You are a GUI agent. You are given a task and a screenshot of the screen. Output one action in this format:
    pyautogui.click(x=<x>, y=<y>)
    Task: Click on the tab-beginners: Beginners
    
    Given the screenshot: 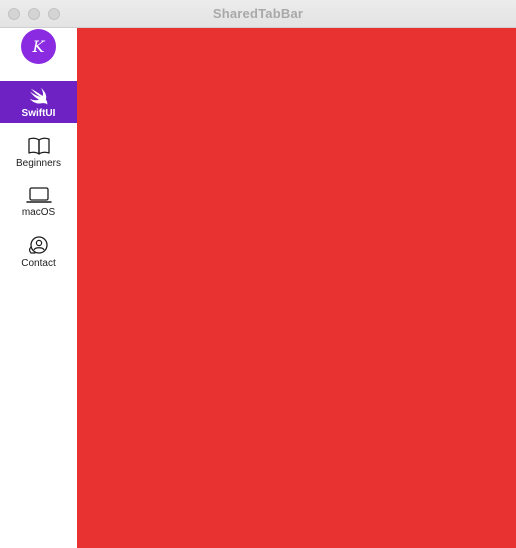 What is the action you would take?
    pyautogui.click(x=38, y=152)
    